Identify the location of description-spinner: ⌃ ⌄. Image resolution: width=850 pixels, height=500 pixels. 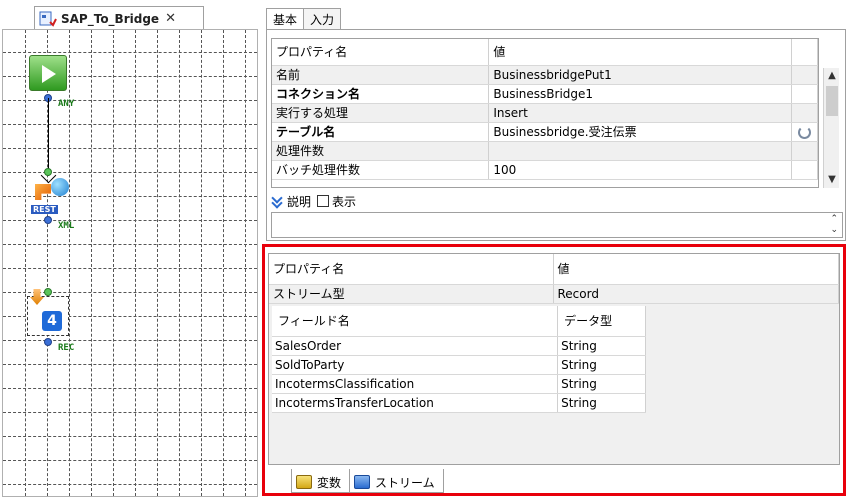
(834, 225).